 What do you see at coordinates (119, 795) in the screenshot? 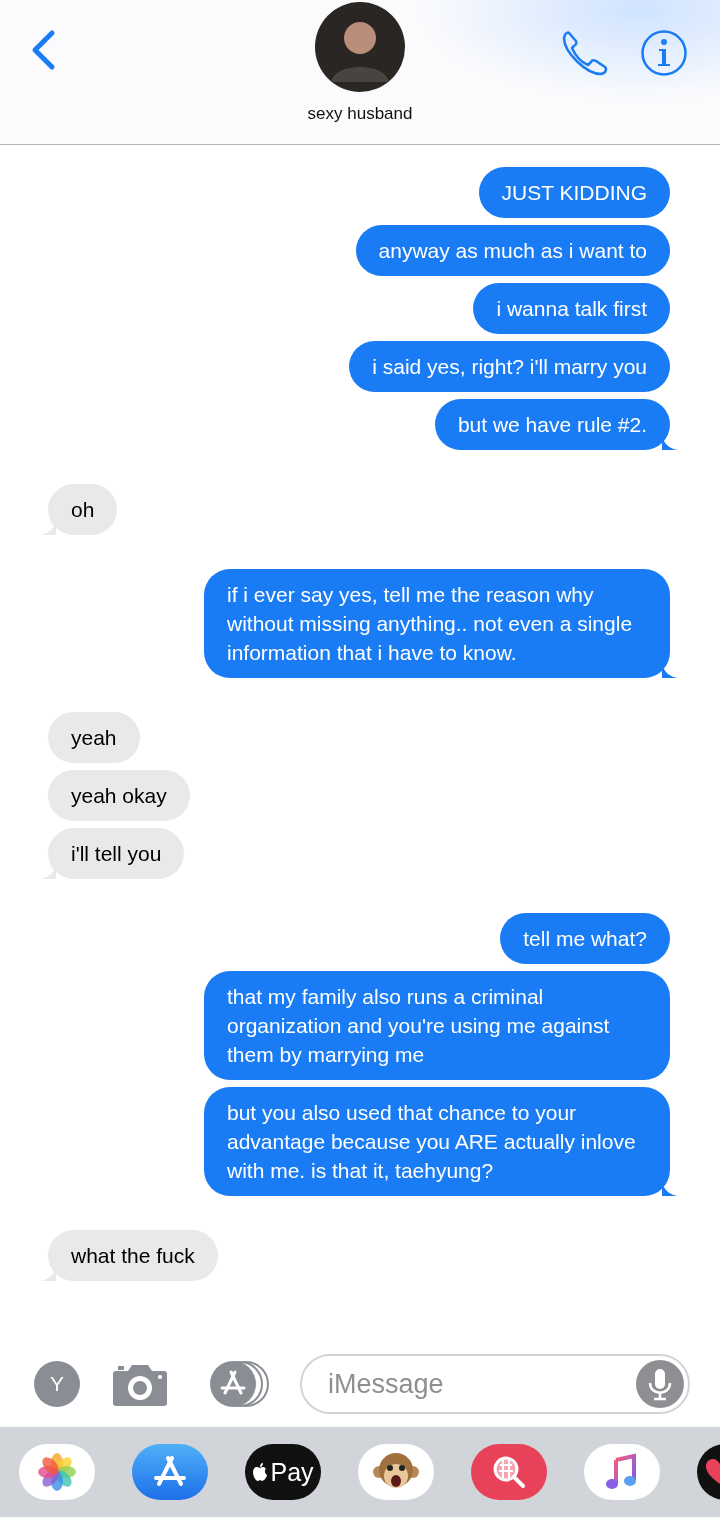
I see `message-bubble: yeah okay` at bounding box center [119, 795].